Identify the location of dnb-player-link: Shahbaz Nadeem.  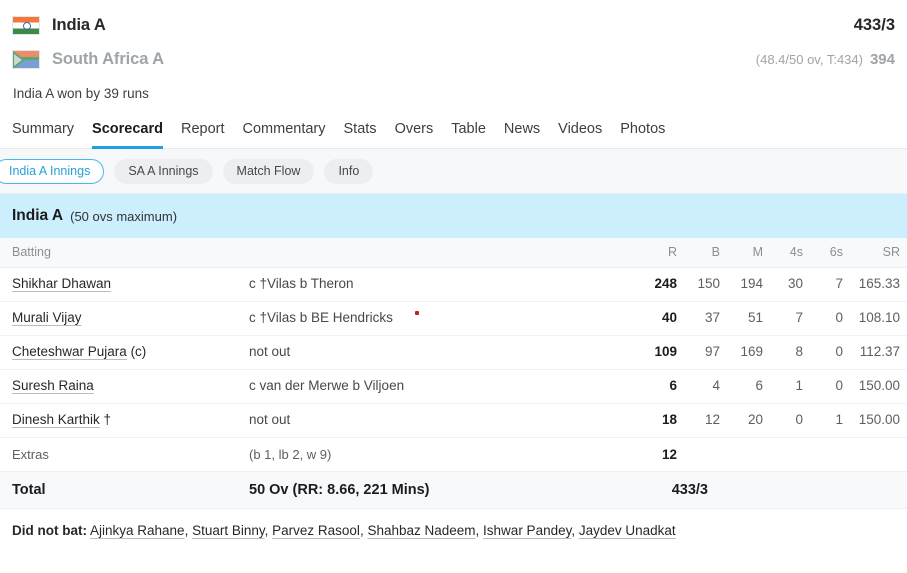
(421, 530).